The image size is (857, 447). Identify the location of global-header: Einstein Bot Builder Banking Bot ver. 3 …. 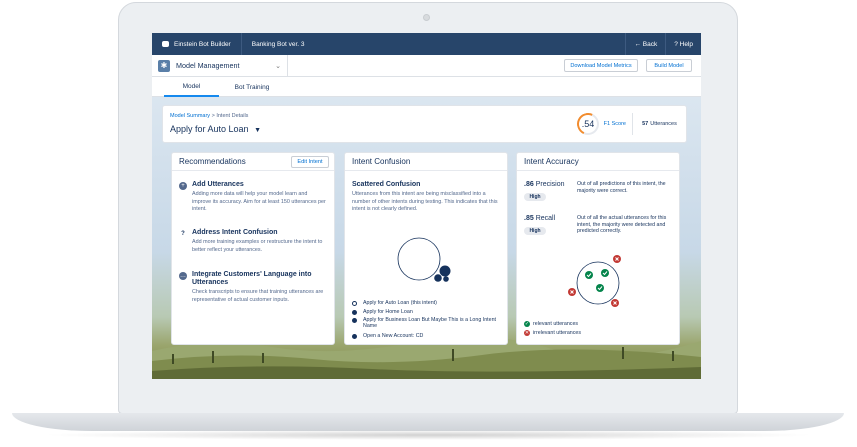
(426, 44).